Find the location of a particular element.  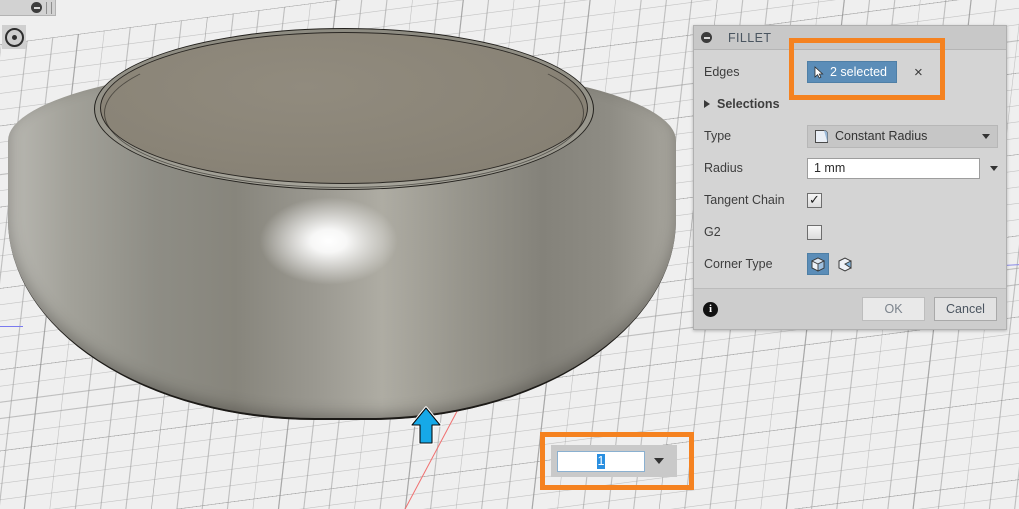

edges-selection-button: 2 selected is located at coordinates (852, 72).